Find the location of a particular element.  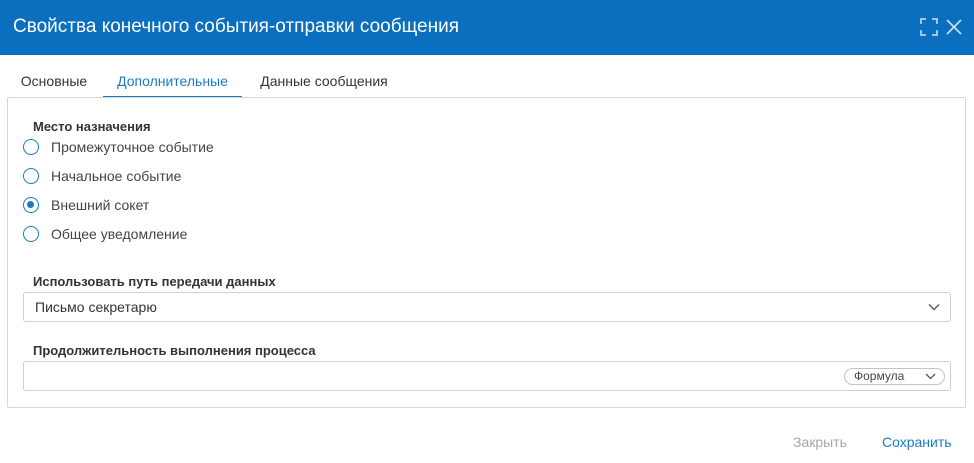

duration-input: Формула is located at coordinates (487, 376).